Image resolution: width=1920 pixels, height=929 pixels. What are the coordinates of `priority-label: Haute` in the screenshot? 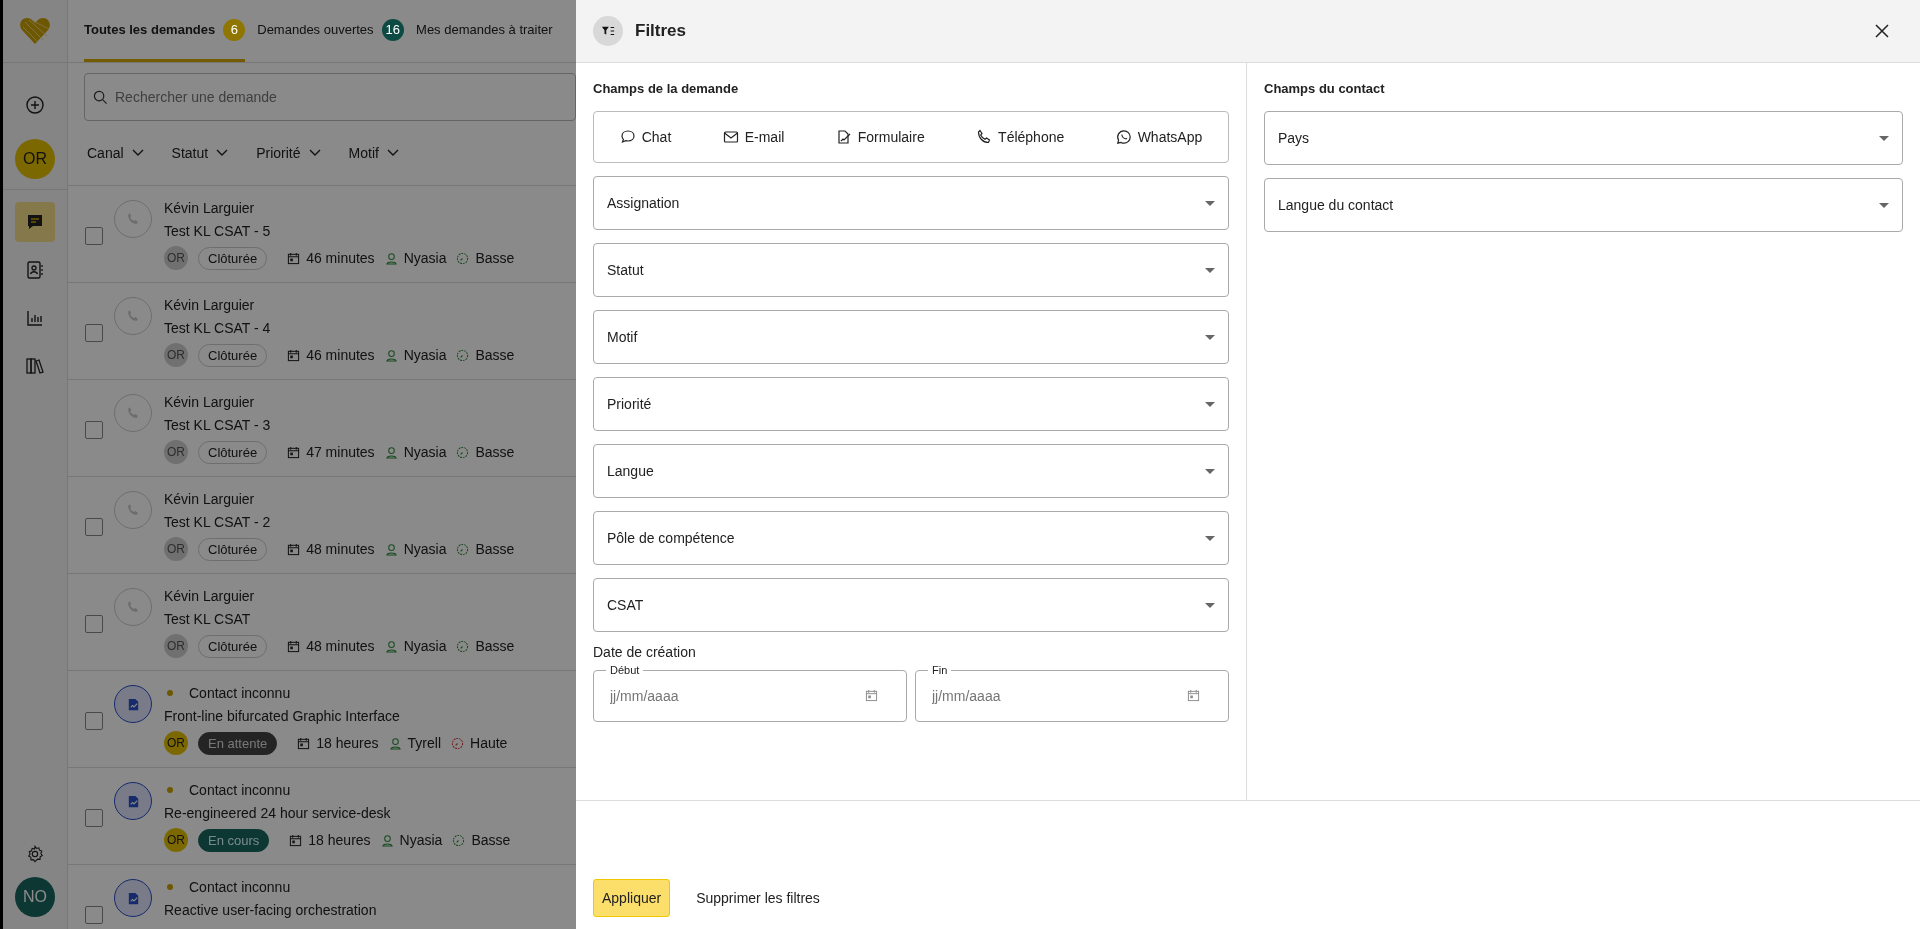 It's located at (489, 743).